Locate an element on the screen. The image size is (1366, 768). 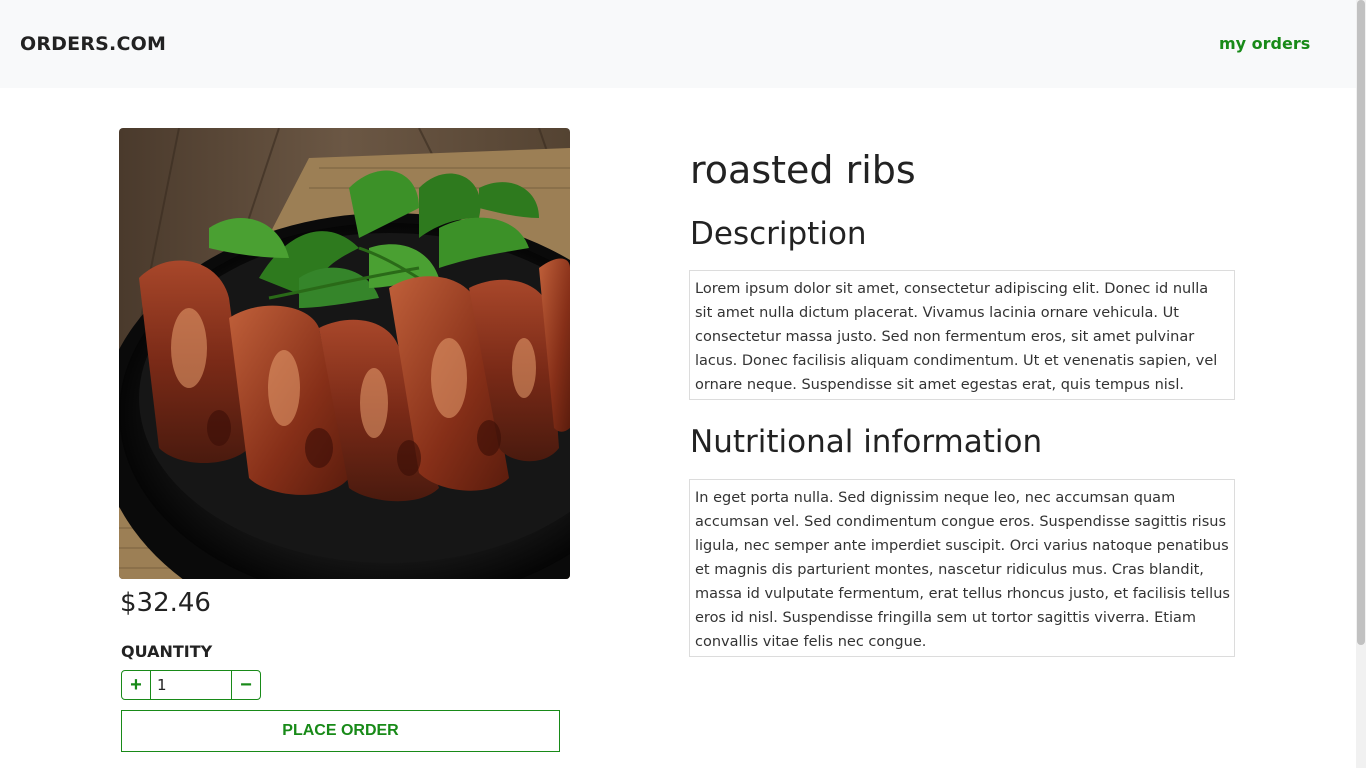
navbar: ORDERS.COM my orders is located at coordinates (678, 44).